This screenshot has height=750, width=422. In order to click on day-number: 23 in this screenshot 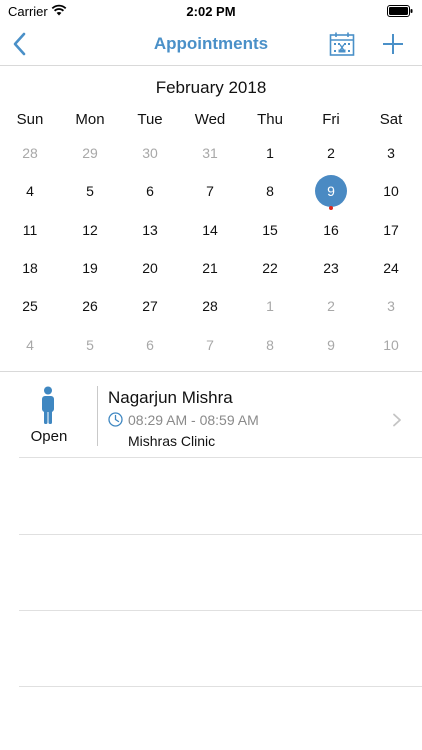, I will do `click(331, 268)`.